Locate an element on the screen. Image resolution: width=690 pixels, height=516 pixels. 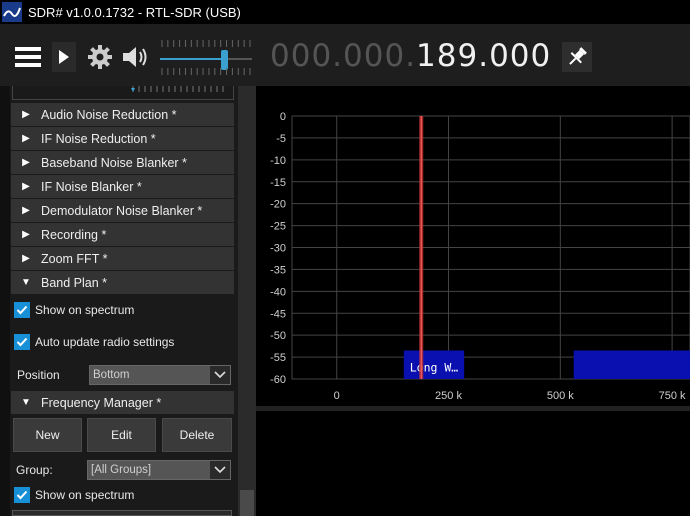
section-label: Audio Noise Reduction * is located at coordinates (109, 114).